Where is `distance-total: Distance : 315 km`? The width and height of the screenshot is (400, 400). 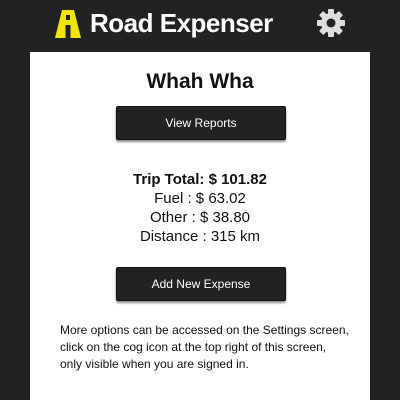 distance-total: Distance : 315 km is located at coordinates (200, 236).